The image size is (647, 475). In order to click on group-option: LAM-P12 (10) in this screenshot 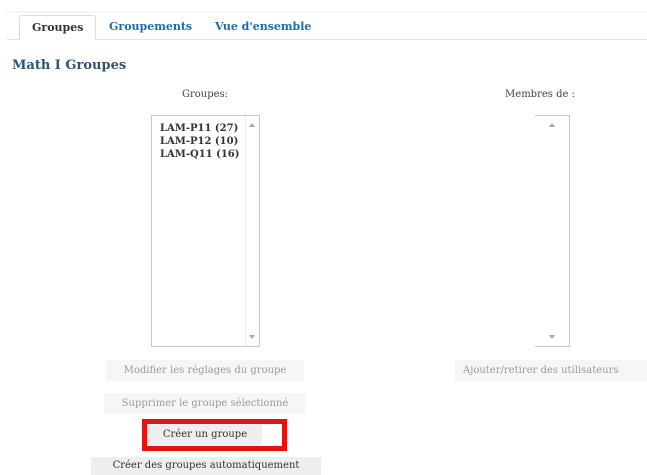, I will do `click(196, 141)`.